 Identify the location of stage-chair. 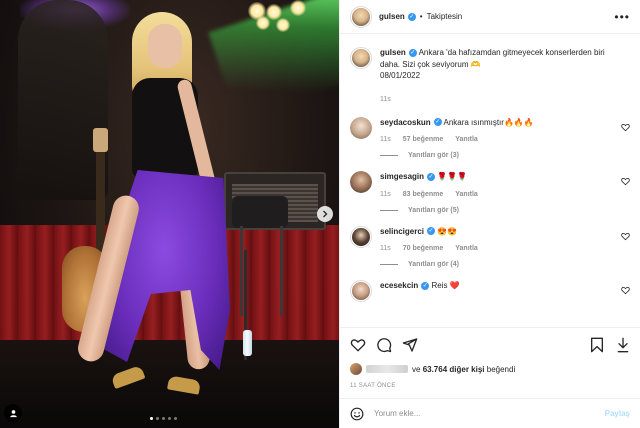
(260, 212).